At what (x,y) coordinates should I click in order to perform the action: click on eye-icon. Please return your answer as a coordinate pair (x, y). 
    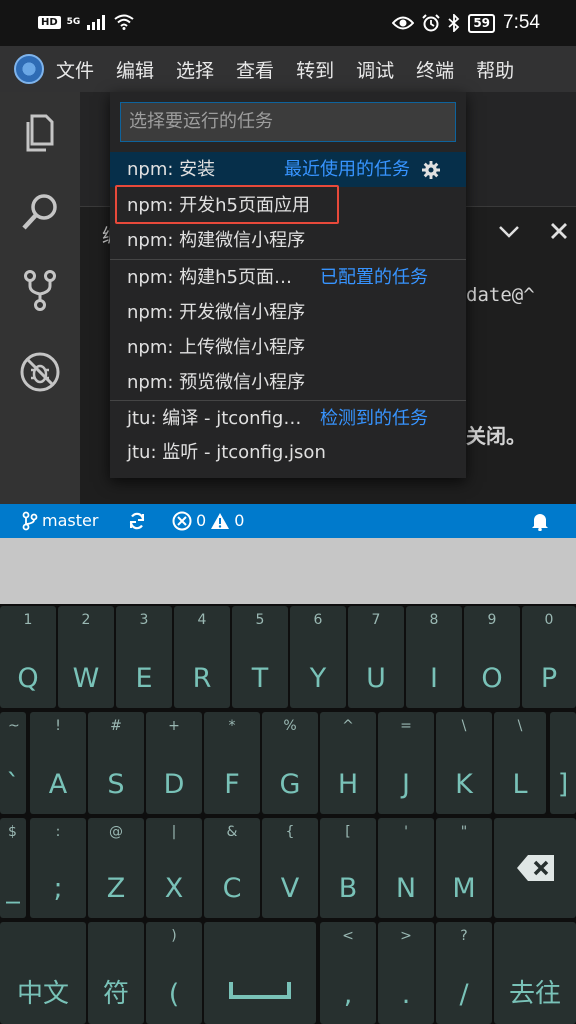
    Looking at the image, I should click on (403, 23).